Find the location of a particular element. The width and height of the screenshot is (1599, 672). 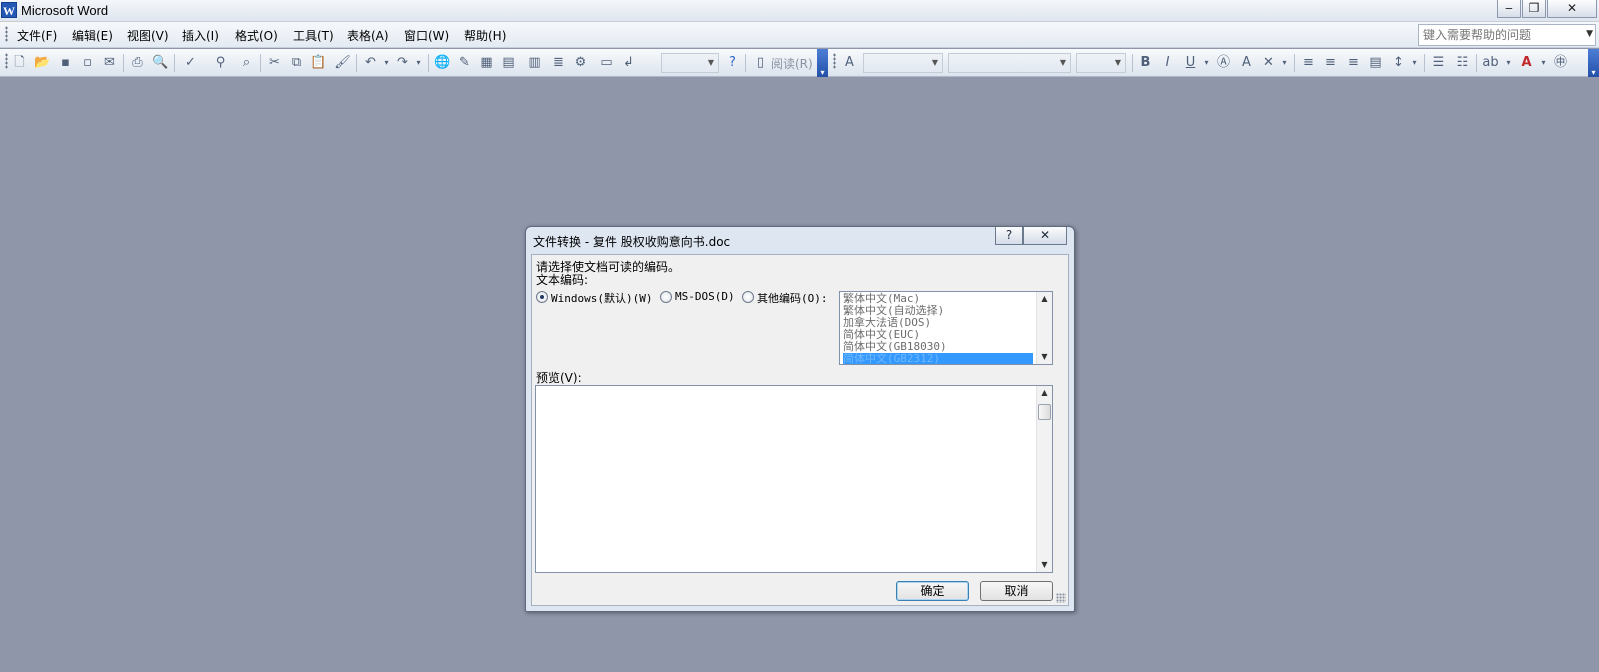

columns-icon: ▥ is located at coordinates (534, 62).